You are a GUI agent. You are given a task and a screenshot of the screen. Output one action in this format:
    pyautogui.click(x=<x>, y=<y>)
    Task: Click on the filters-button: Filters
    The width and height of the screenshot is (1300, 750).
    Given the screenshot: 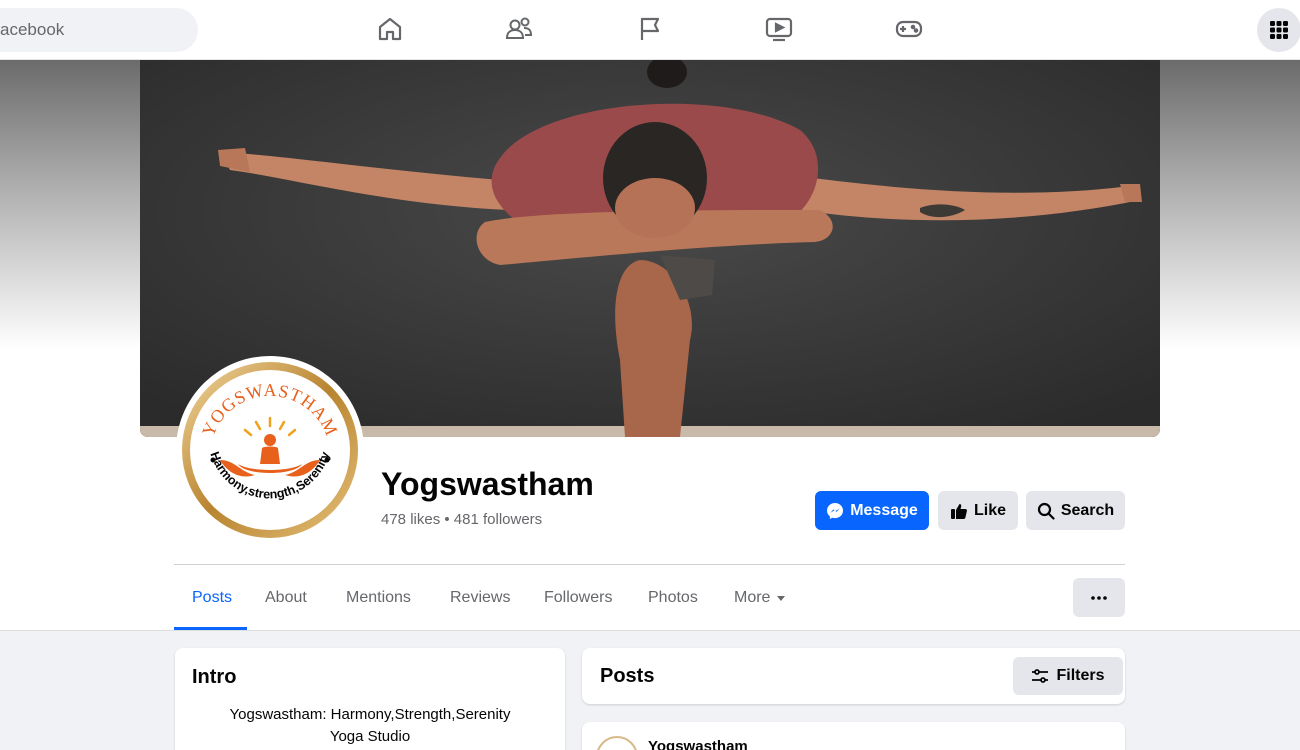 What is the action you would take?
    pyautogui.click(x=1068, y=676)
    